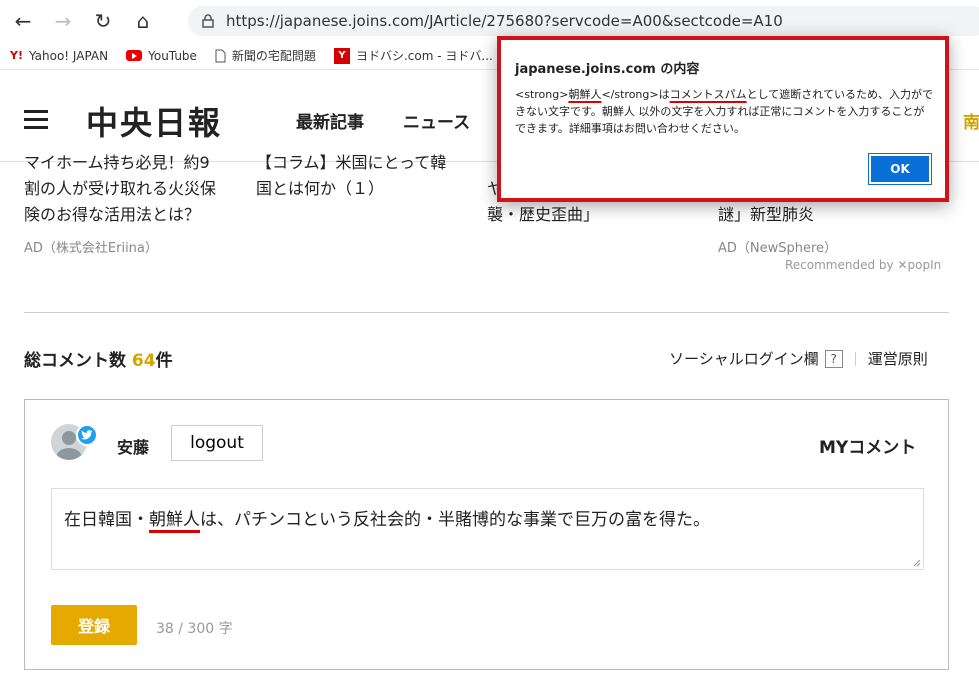 The width and height of the screenshot is (979, 682). Describe the element at coordinates (486, 312) in the screenshot. I see `section-divider` at that location.